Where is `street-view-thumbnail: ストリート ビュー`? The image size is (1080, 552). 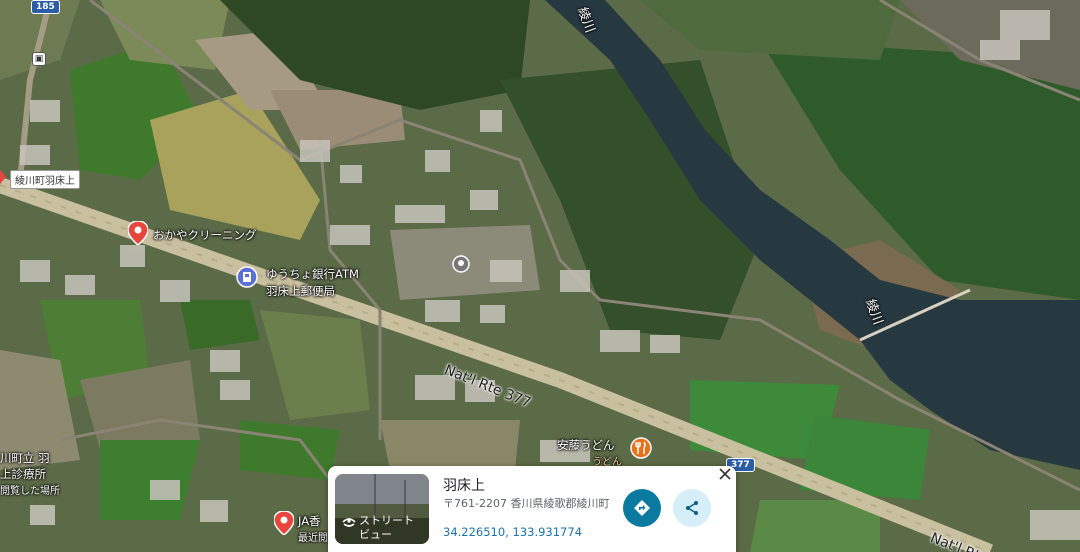 street-view-thumbnail: ストリート ビュー is located at coordinates (382, 509).